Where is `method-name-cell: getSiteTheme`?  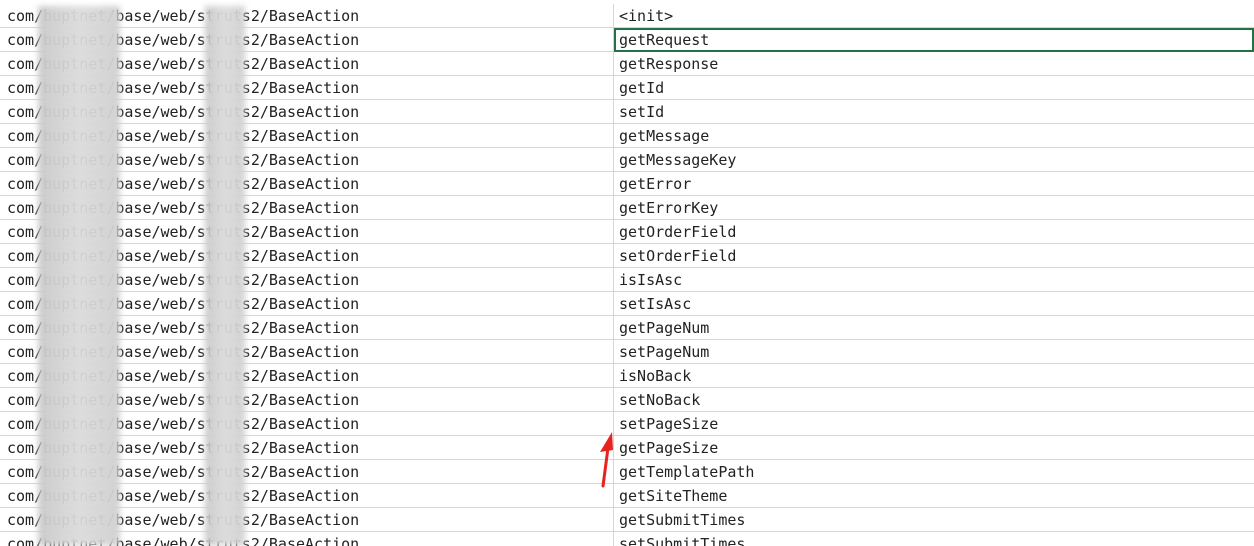
method-name-cell: getSiteTheme is located at coordinates (934, 496).